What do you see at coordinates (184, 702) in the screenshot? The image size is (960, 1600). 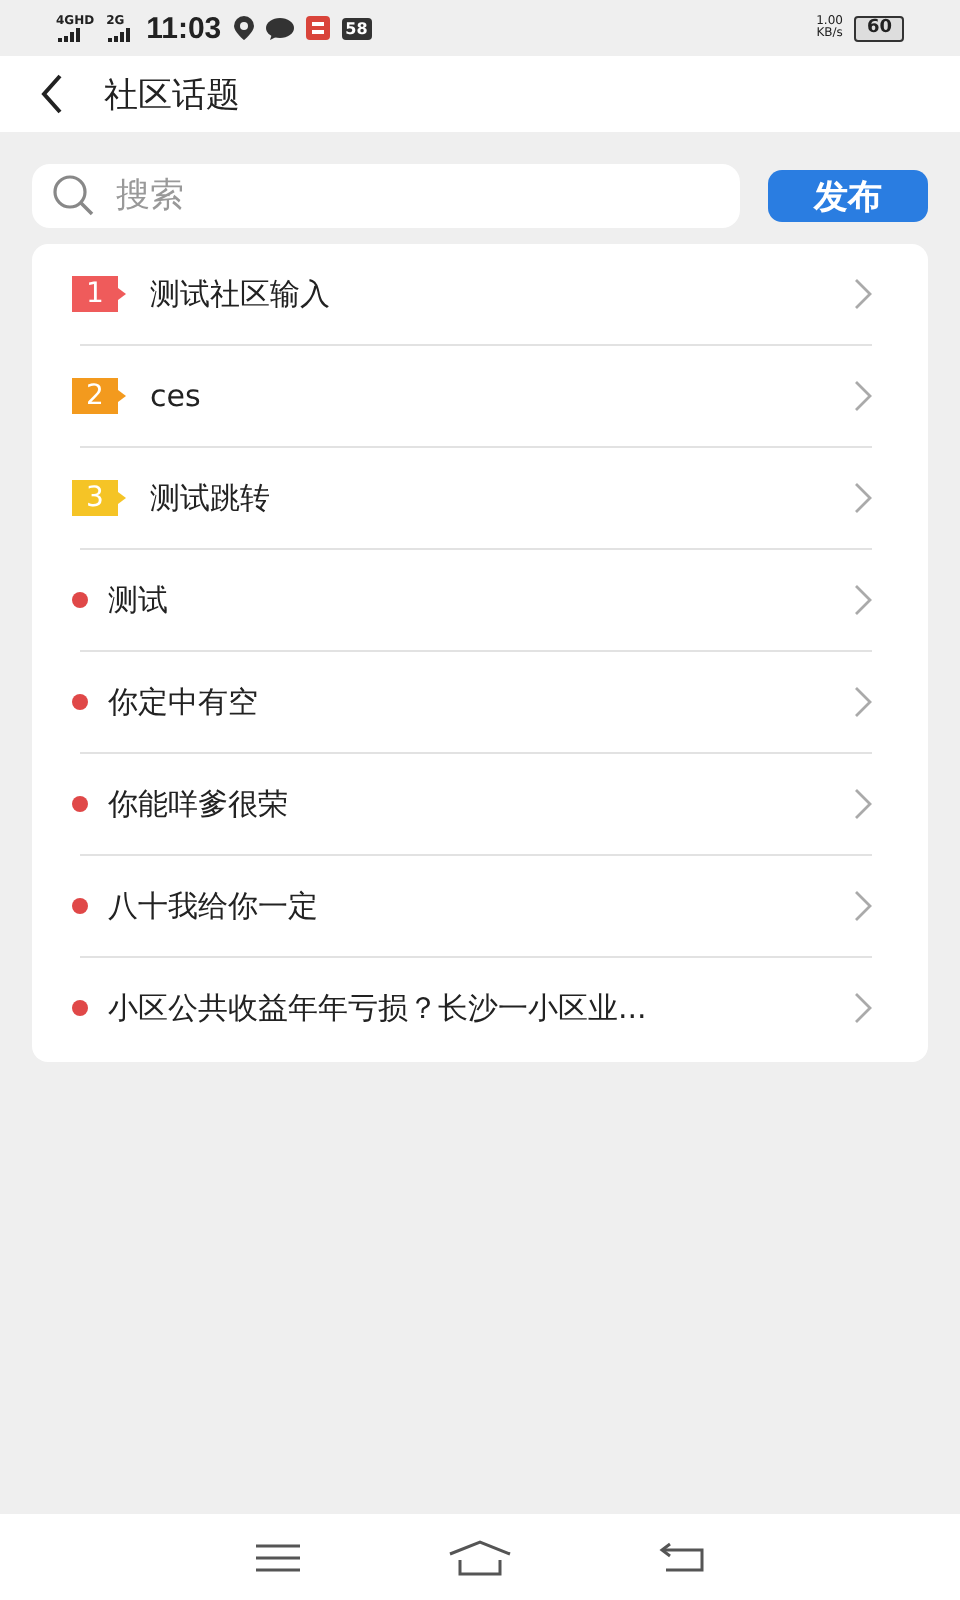 I see `topic-title: 你定中有空` at bounding box center [184, 702].